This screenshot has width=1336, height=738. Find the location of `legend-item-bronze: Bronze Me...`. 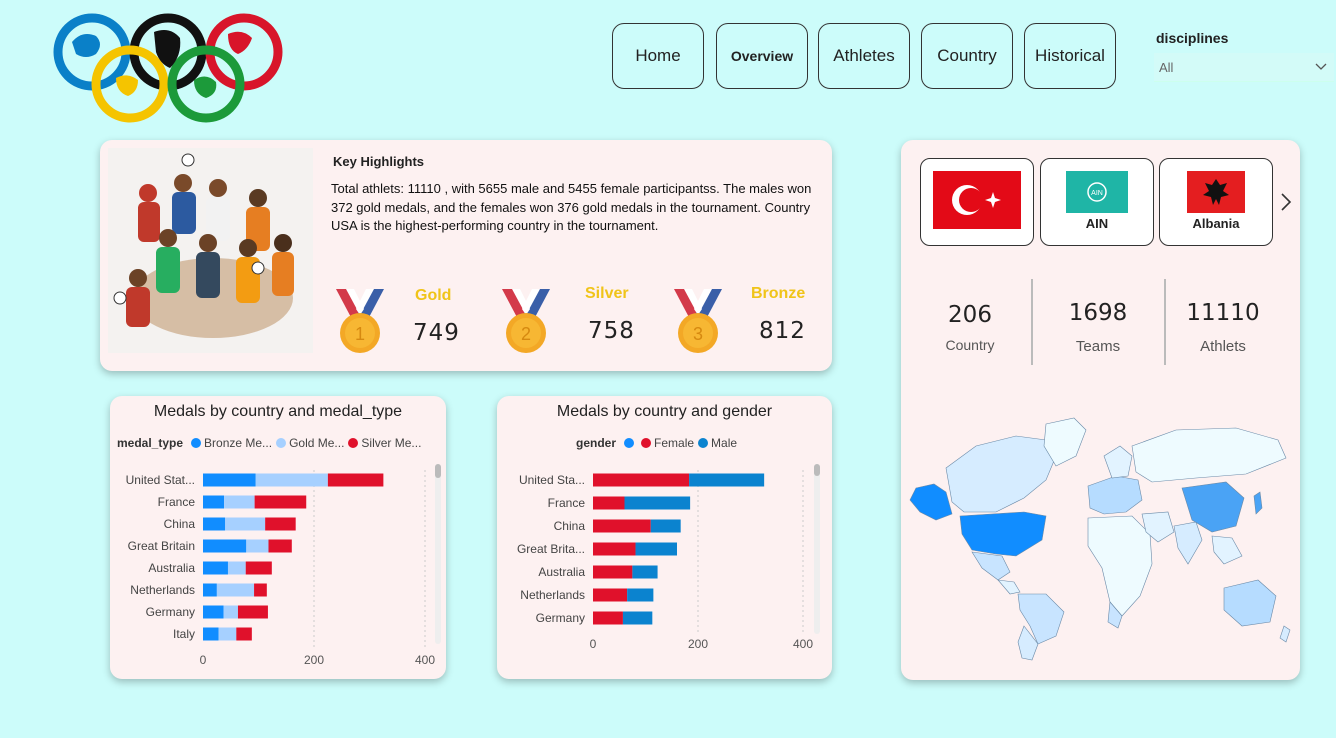

legend-item-bronze: Bronze Me... is located at coordinates (238, 443).